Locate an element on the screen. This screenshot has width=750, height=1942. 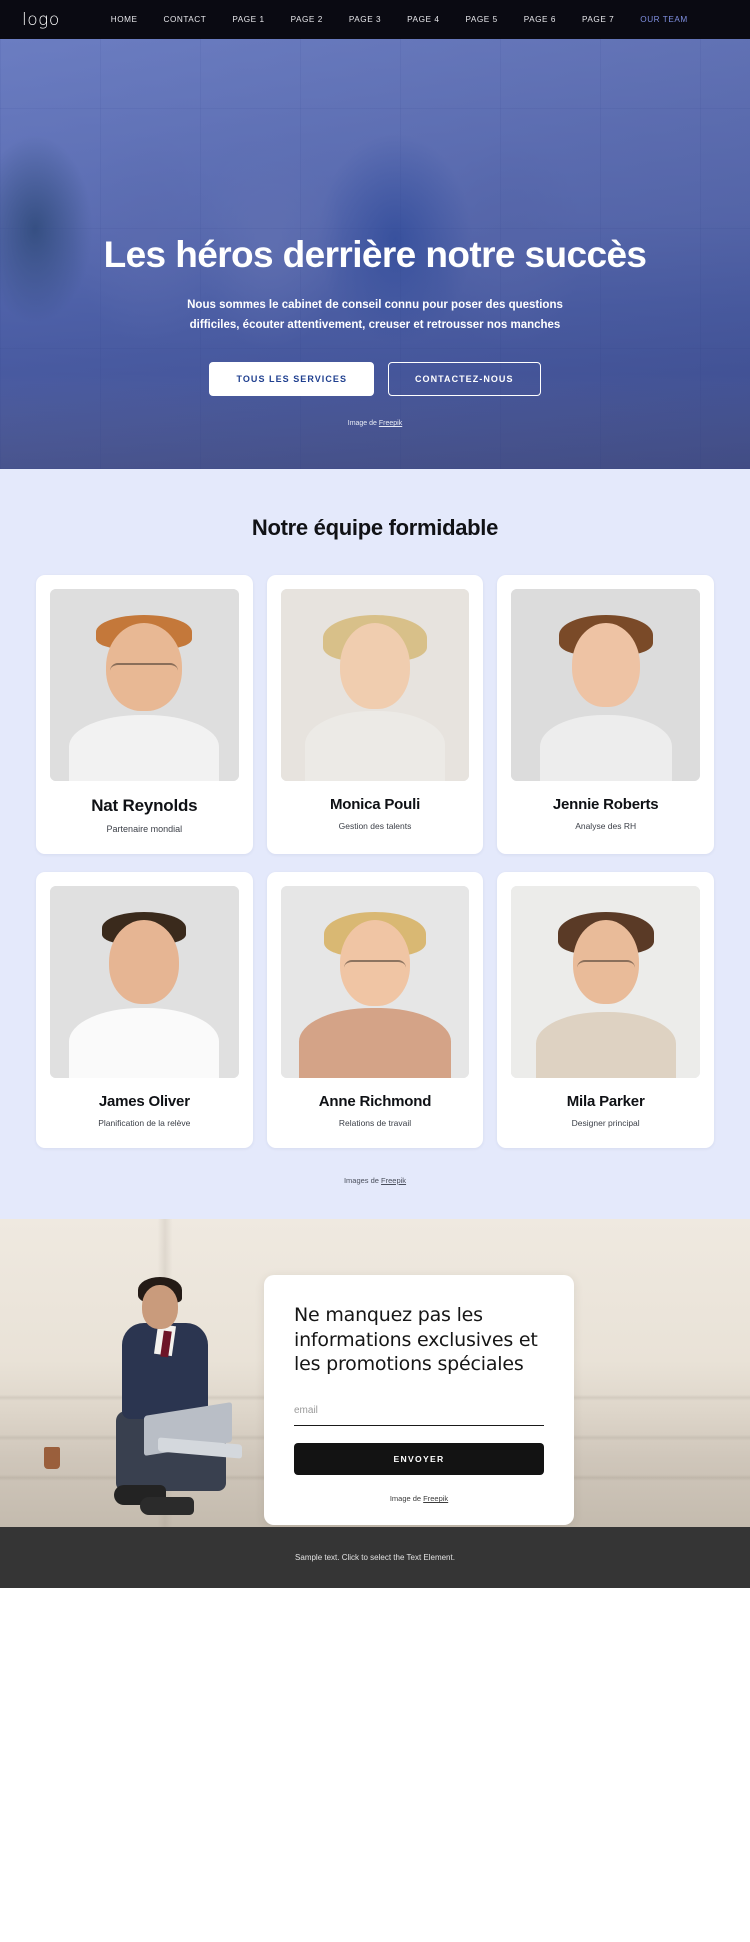
team-member-card: James Oliver Planification de la relève is located at coordinates (144, 1010).